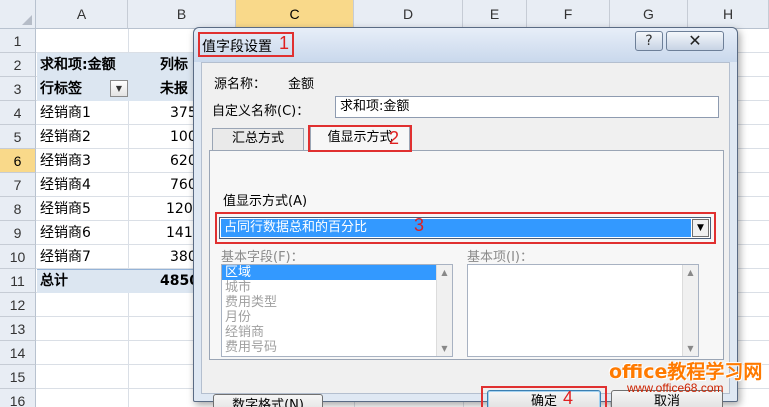 Image resolution: width=769 pixels, height=407 pixels. I want to click on row-header-3: 3, so click(18, 89).